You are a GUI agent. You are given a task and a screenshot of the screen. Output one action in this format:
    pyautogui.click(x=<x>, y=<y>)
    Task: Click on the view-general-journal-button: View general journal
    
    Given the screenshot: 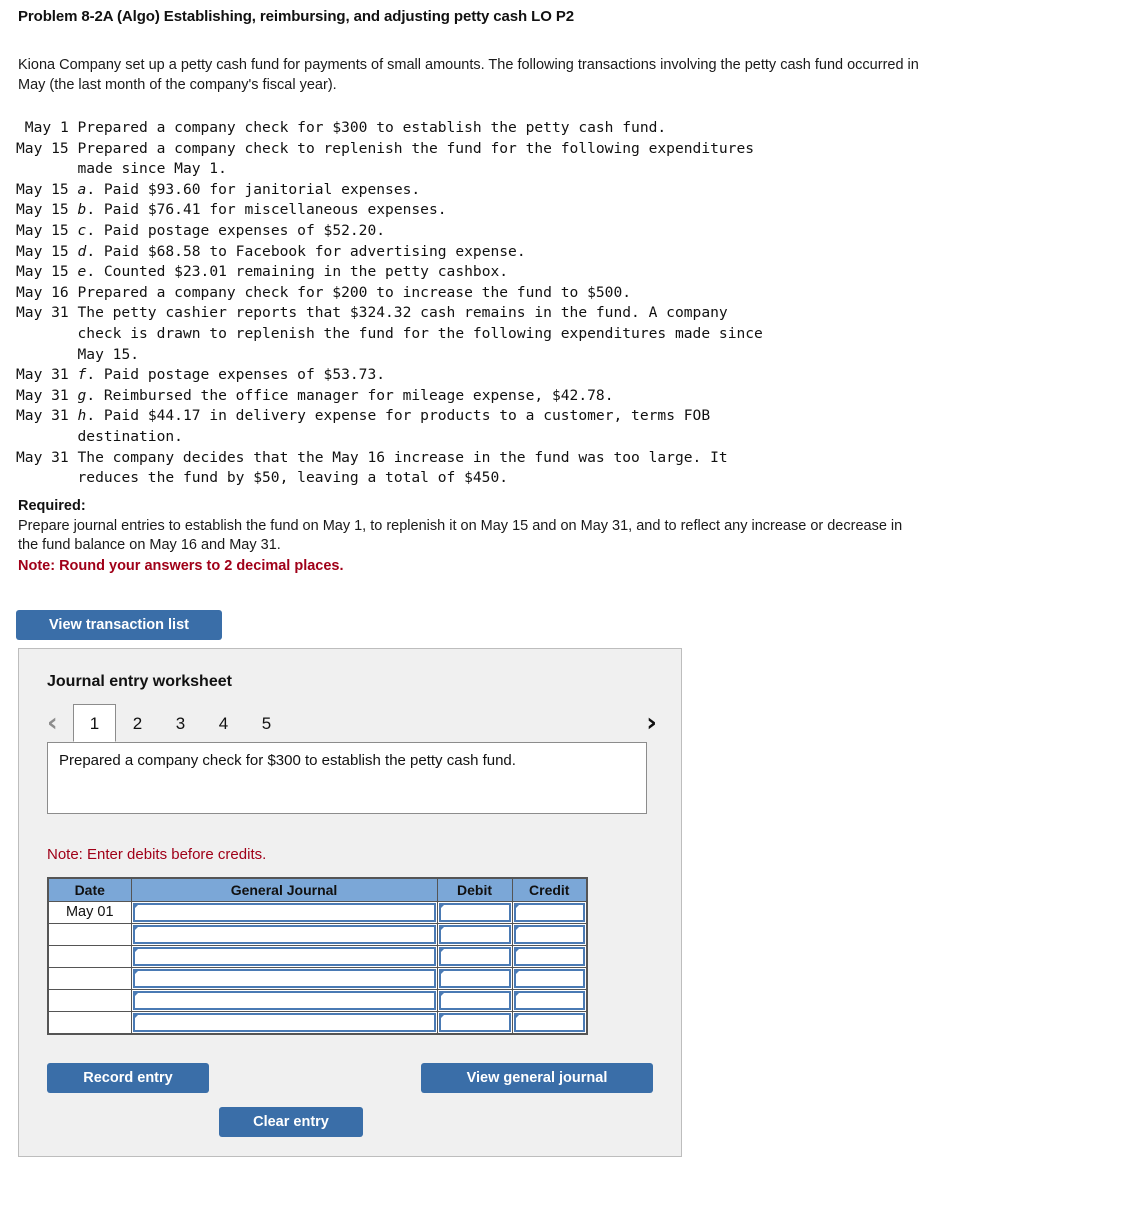 What is the action you would take?
    pyautogui.click(x=537, y=1078)
    